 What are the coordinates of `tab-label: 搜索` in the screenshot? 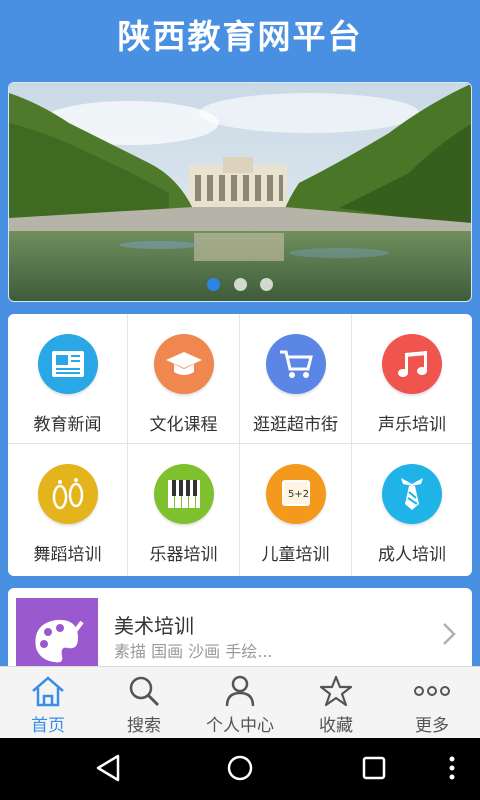 It's located at (144, 726).